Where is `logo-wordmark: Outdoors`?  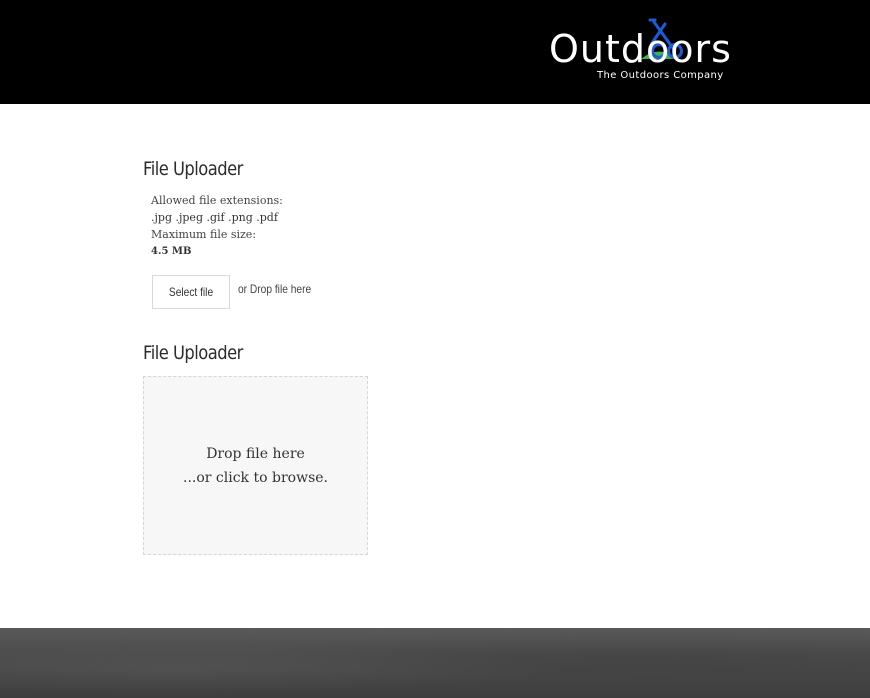 logo-wordmark: Outdoors is located at coordinates (639, 49).